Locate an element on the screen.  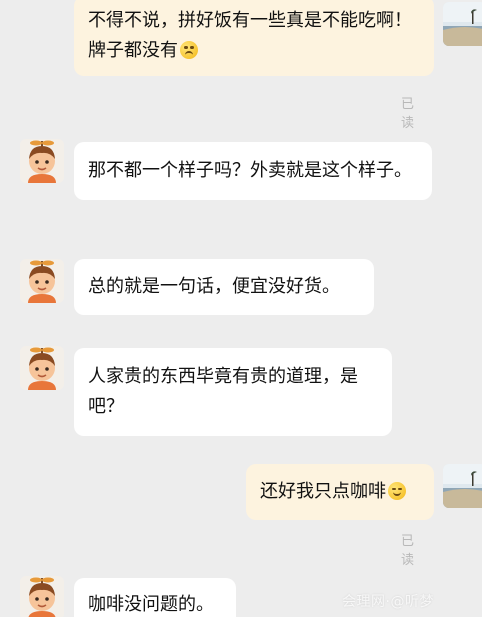
message-bubble-incoming: 那不都一个样子吗？外卖就是这个样子。 is located at coordinates (253, 171).